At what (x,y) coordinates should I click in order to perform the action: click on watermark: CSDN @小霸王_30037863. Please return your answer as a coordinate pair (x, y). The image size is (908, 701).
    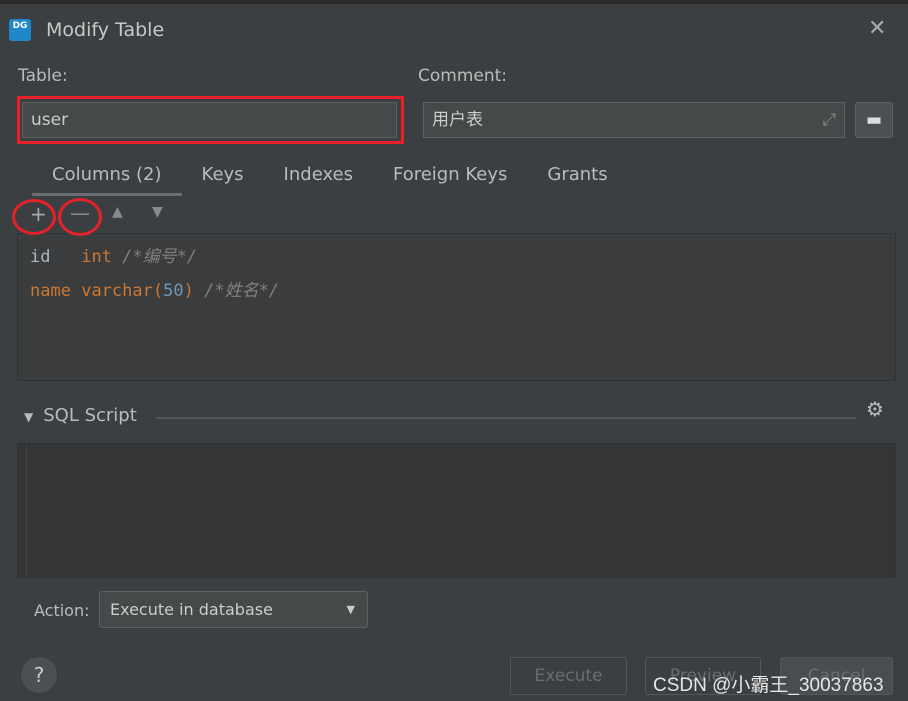
    Looking at the image, I should click on (768, 685).